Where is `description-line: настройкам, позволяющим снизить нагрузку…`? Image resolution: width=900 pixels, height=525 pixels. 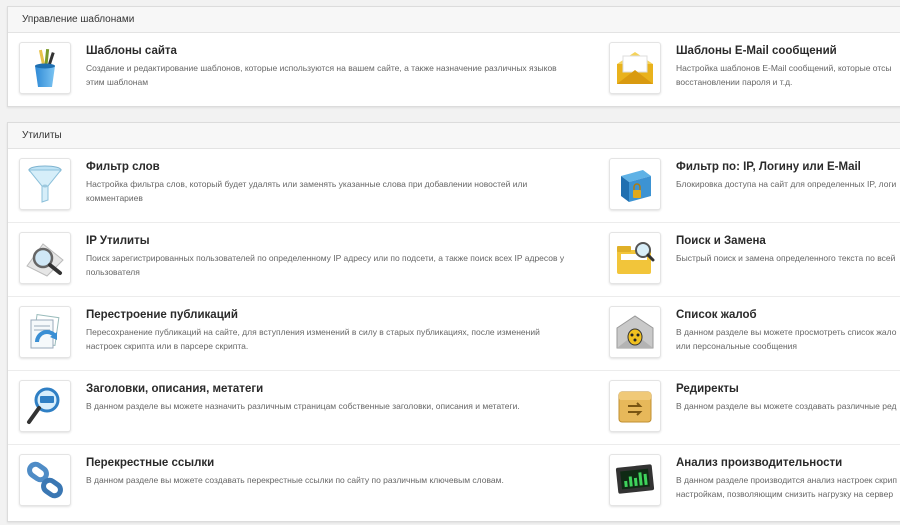
description-line: настройкам, позволяющим снизить нагрузку… is located at coordinates (785, 493).